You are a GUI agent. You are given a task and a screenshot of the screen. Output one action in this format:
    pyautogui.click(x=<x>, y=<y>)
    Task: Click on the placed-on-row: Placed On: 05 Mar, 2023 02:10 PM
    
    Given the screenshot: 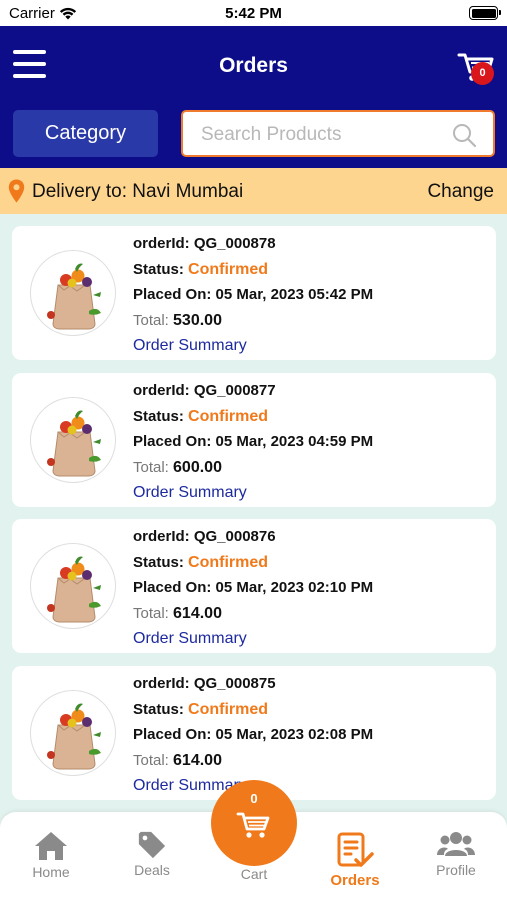 What is the action you would take?
    pyautogui.click(x=253, y=591)
    